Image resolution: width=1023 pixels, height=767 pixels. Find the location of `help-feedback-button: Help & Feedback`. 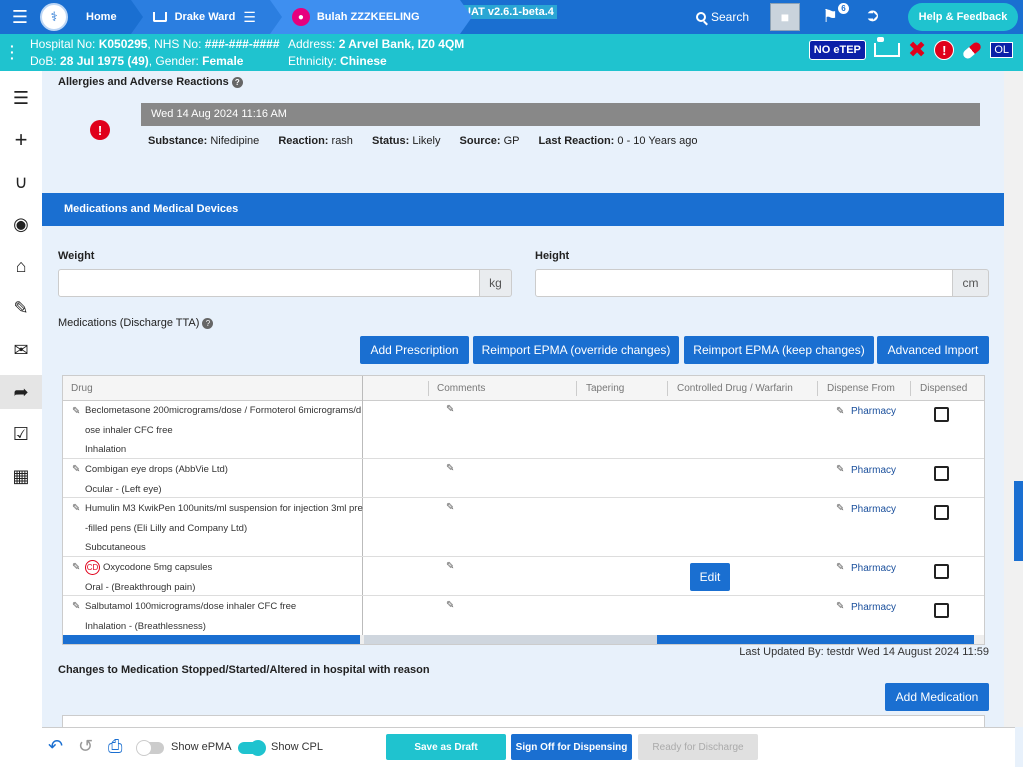

help-feedback-button: Help & Feedback is located at coordinates (963, 17).